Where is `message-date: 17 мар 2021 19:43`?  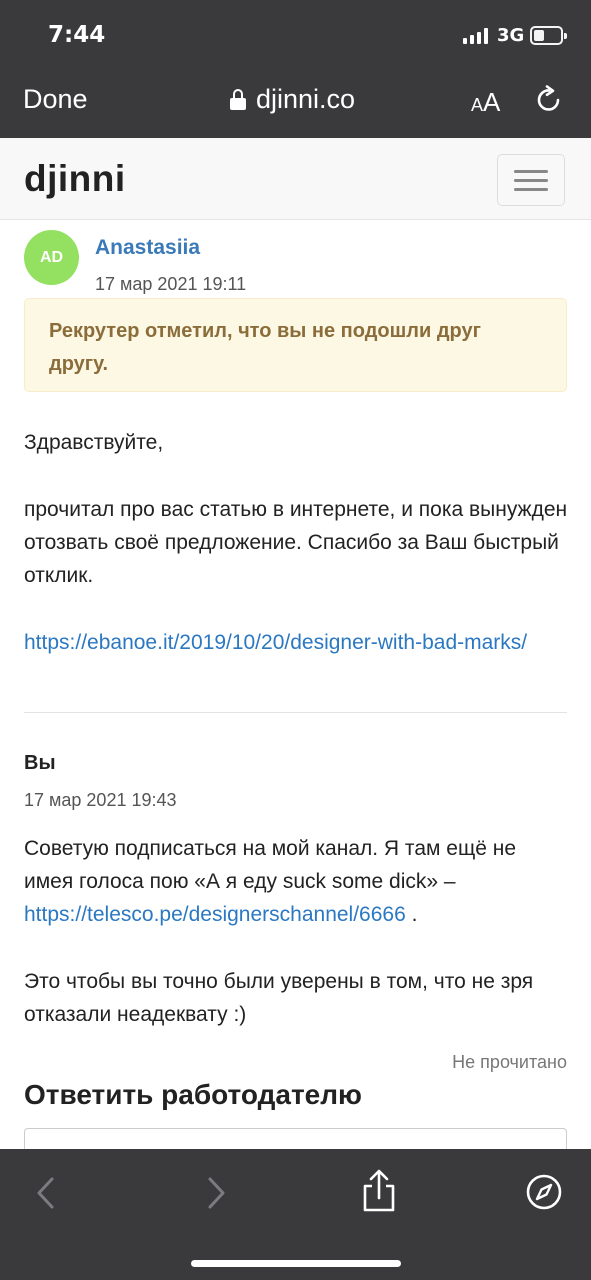
message-date: 17 мар 2021 19:43 is located at coordinates (100, 800).